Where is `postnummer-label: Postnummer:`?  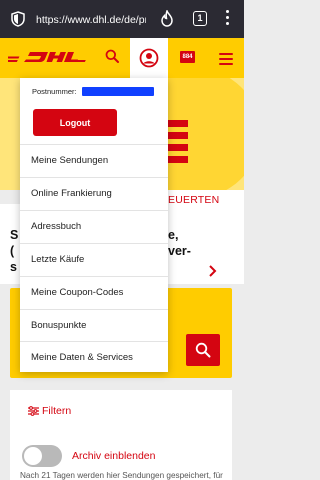 postnummer-label: Postnummer: is located at coordinates (54, 91).